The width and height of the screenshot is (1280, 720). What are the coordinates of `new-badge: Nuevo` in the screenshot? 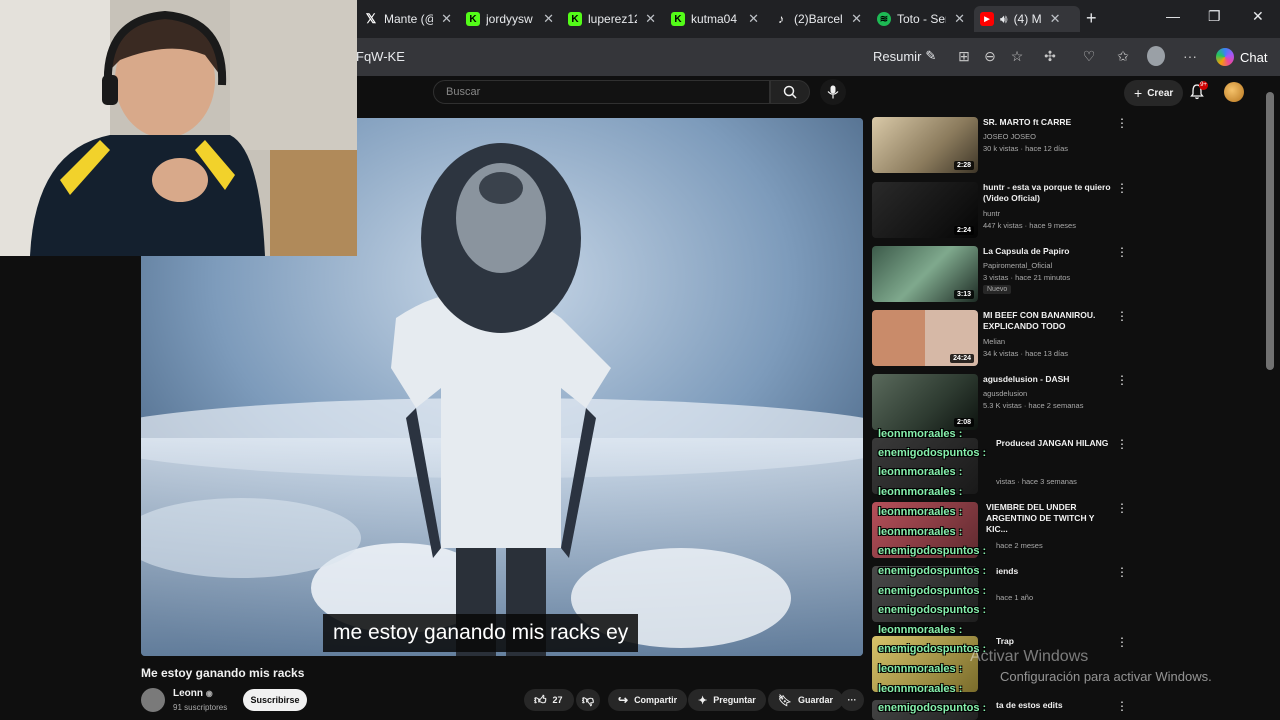 It's located at (997, 289).